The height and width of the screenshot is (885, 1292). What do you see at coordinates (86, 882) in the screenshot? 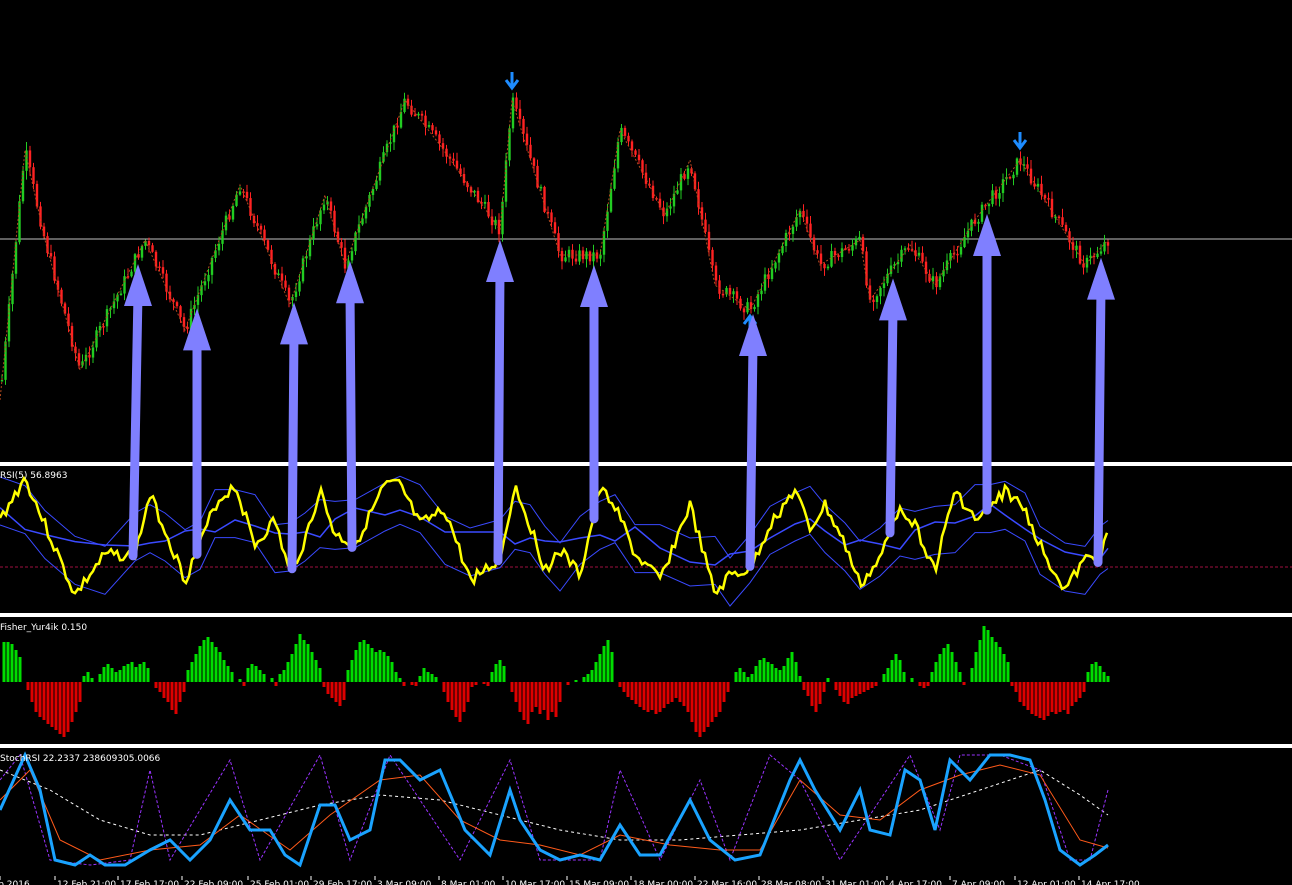
I see `time-tick-label: 12 Feb 21:00` at bounding box center [86, 882].